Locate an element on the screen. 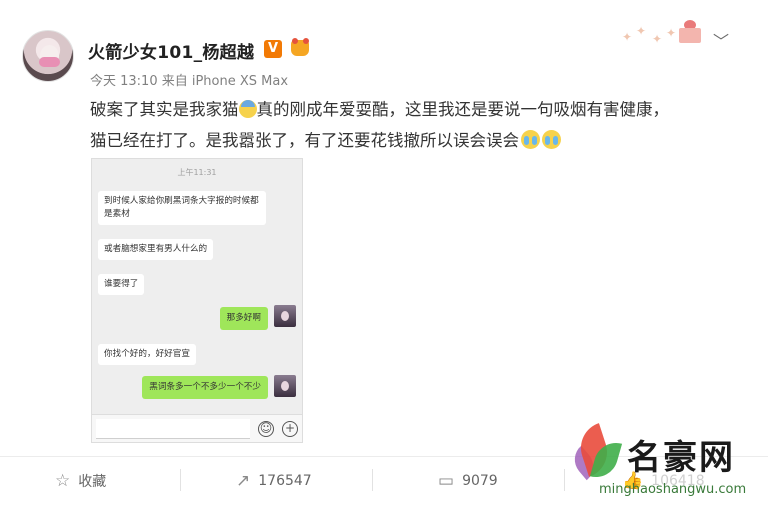  star-outline-icon: ☆ is located at coordinates (63, 481).